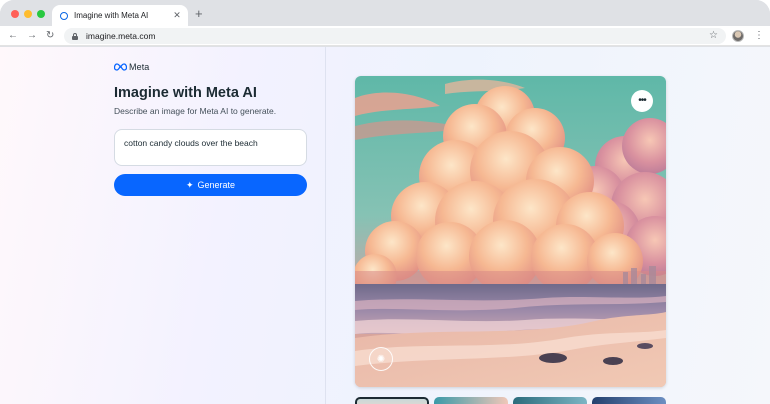  I want to click on panel-divider, so click(325, 225).